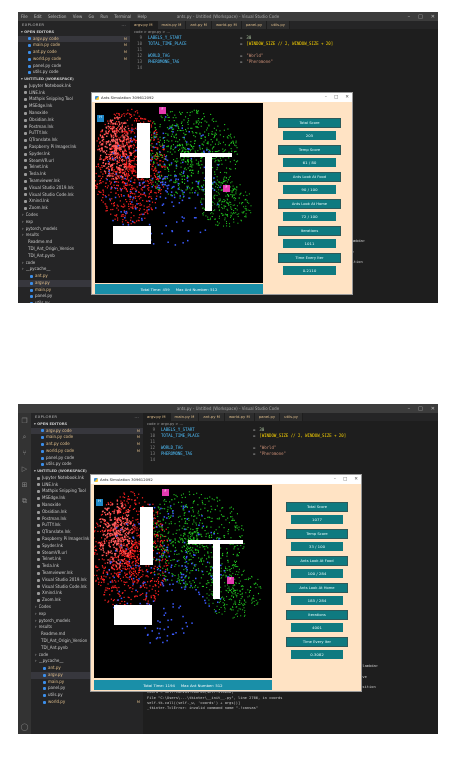  Describe the element at coordinates (25, 437) in the screenshot. I see `search-icon: ⌕` at that location.